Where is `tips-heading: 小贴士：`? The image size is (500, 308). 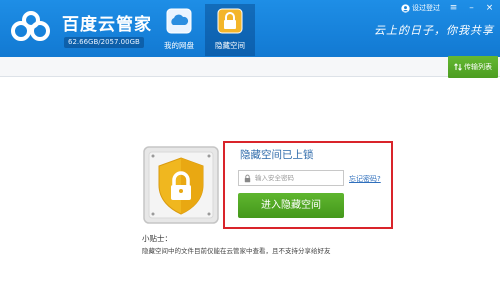
tips-heading: 小贴士： is located at coordinates (157, 238).